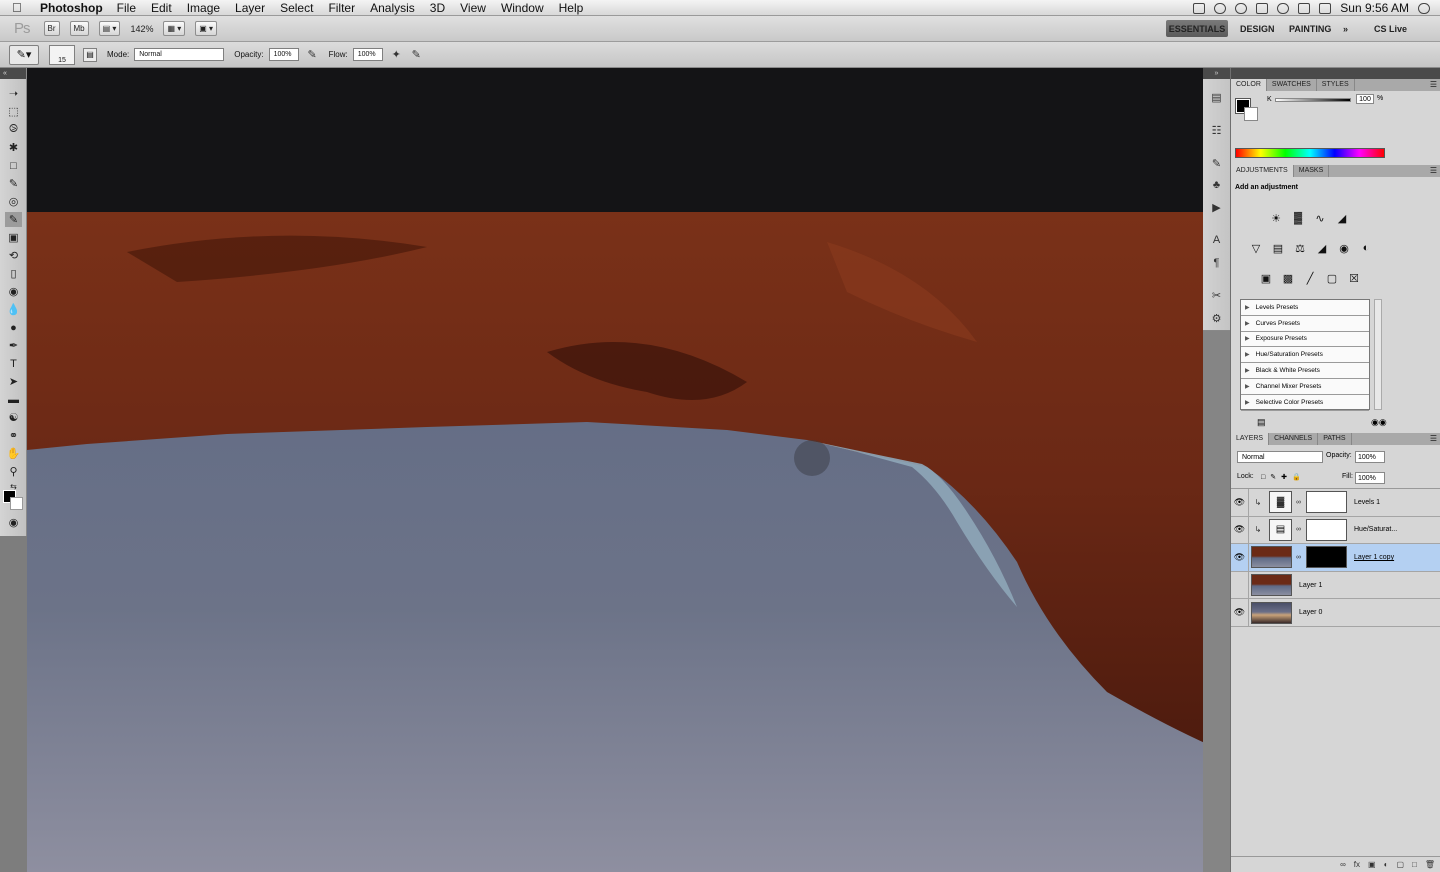 This screenshot has width=1440, height=872. What do you see at coordinates (1296, 477) in the screenshot?
I see `lock-all-icon: 🔒` at bounding box center [1296, 477].